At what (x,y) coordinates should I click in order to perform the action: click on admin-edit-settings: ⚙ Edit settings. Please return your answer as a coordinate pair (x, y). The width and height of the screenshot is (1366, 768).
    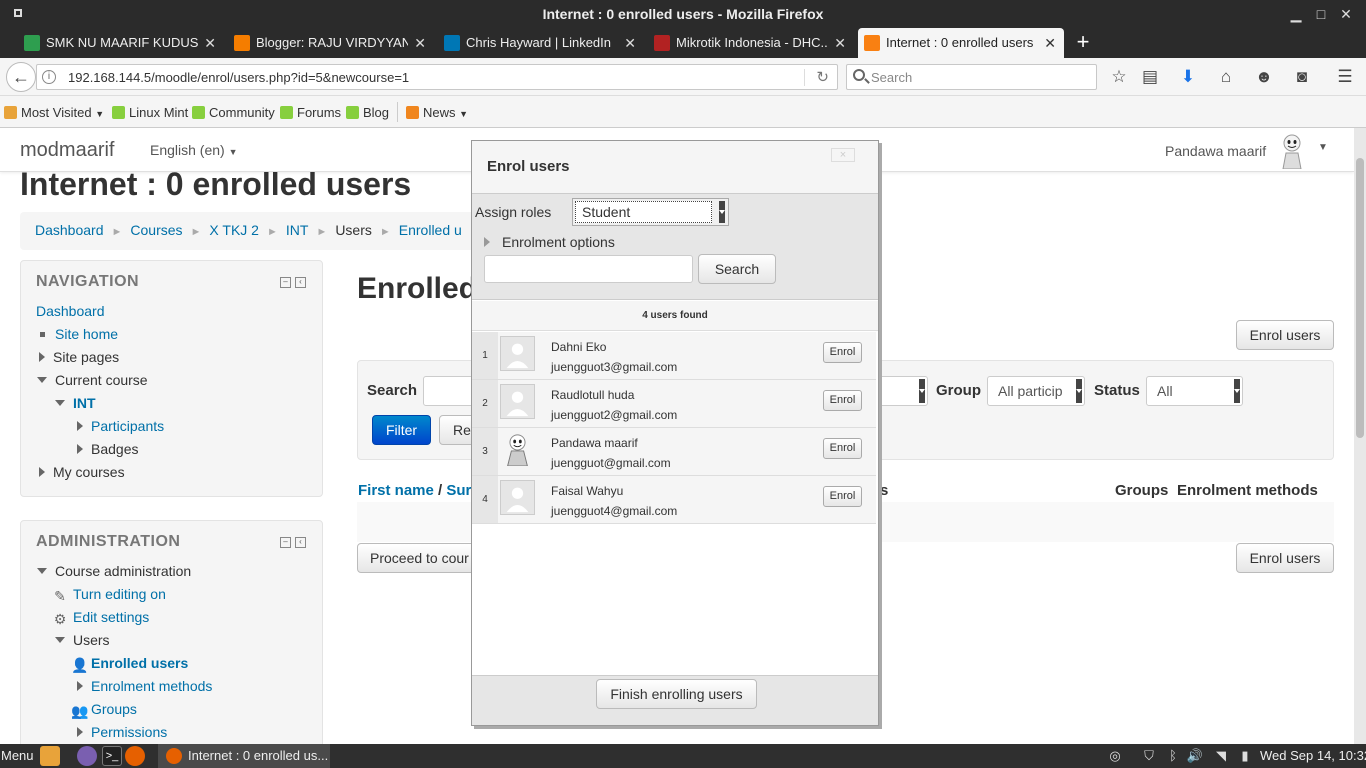
    Looking at the image, I should click on (101, 617).